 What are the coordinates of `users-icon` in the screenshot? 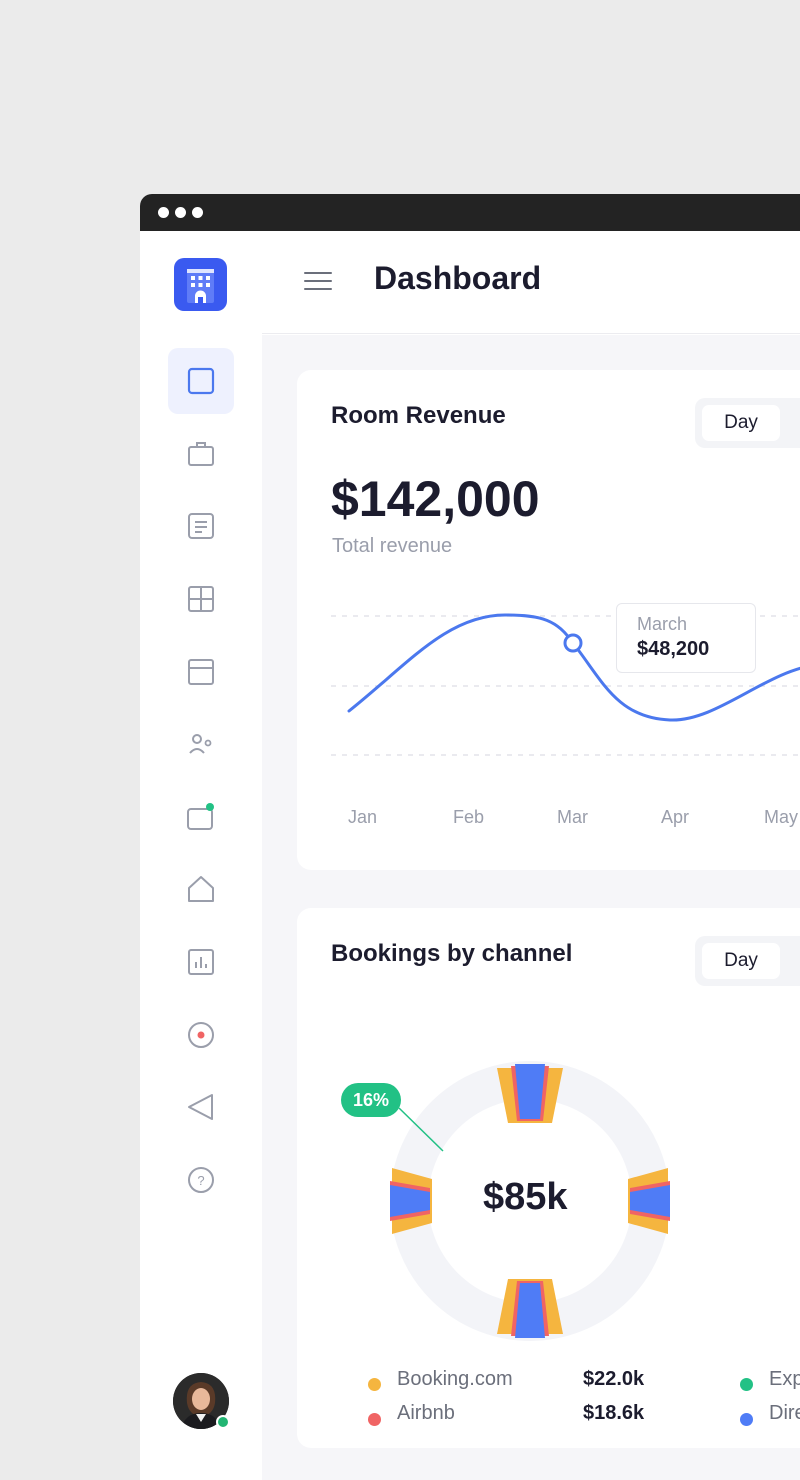 It's located at (200, 744).